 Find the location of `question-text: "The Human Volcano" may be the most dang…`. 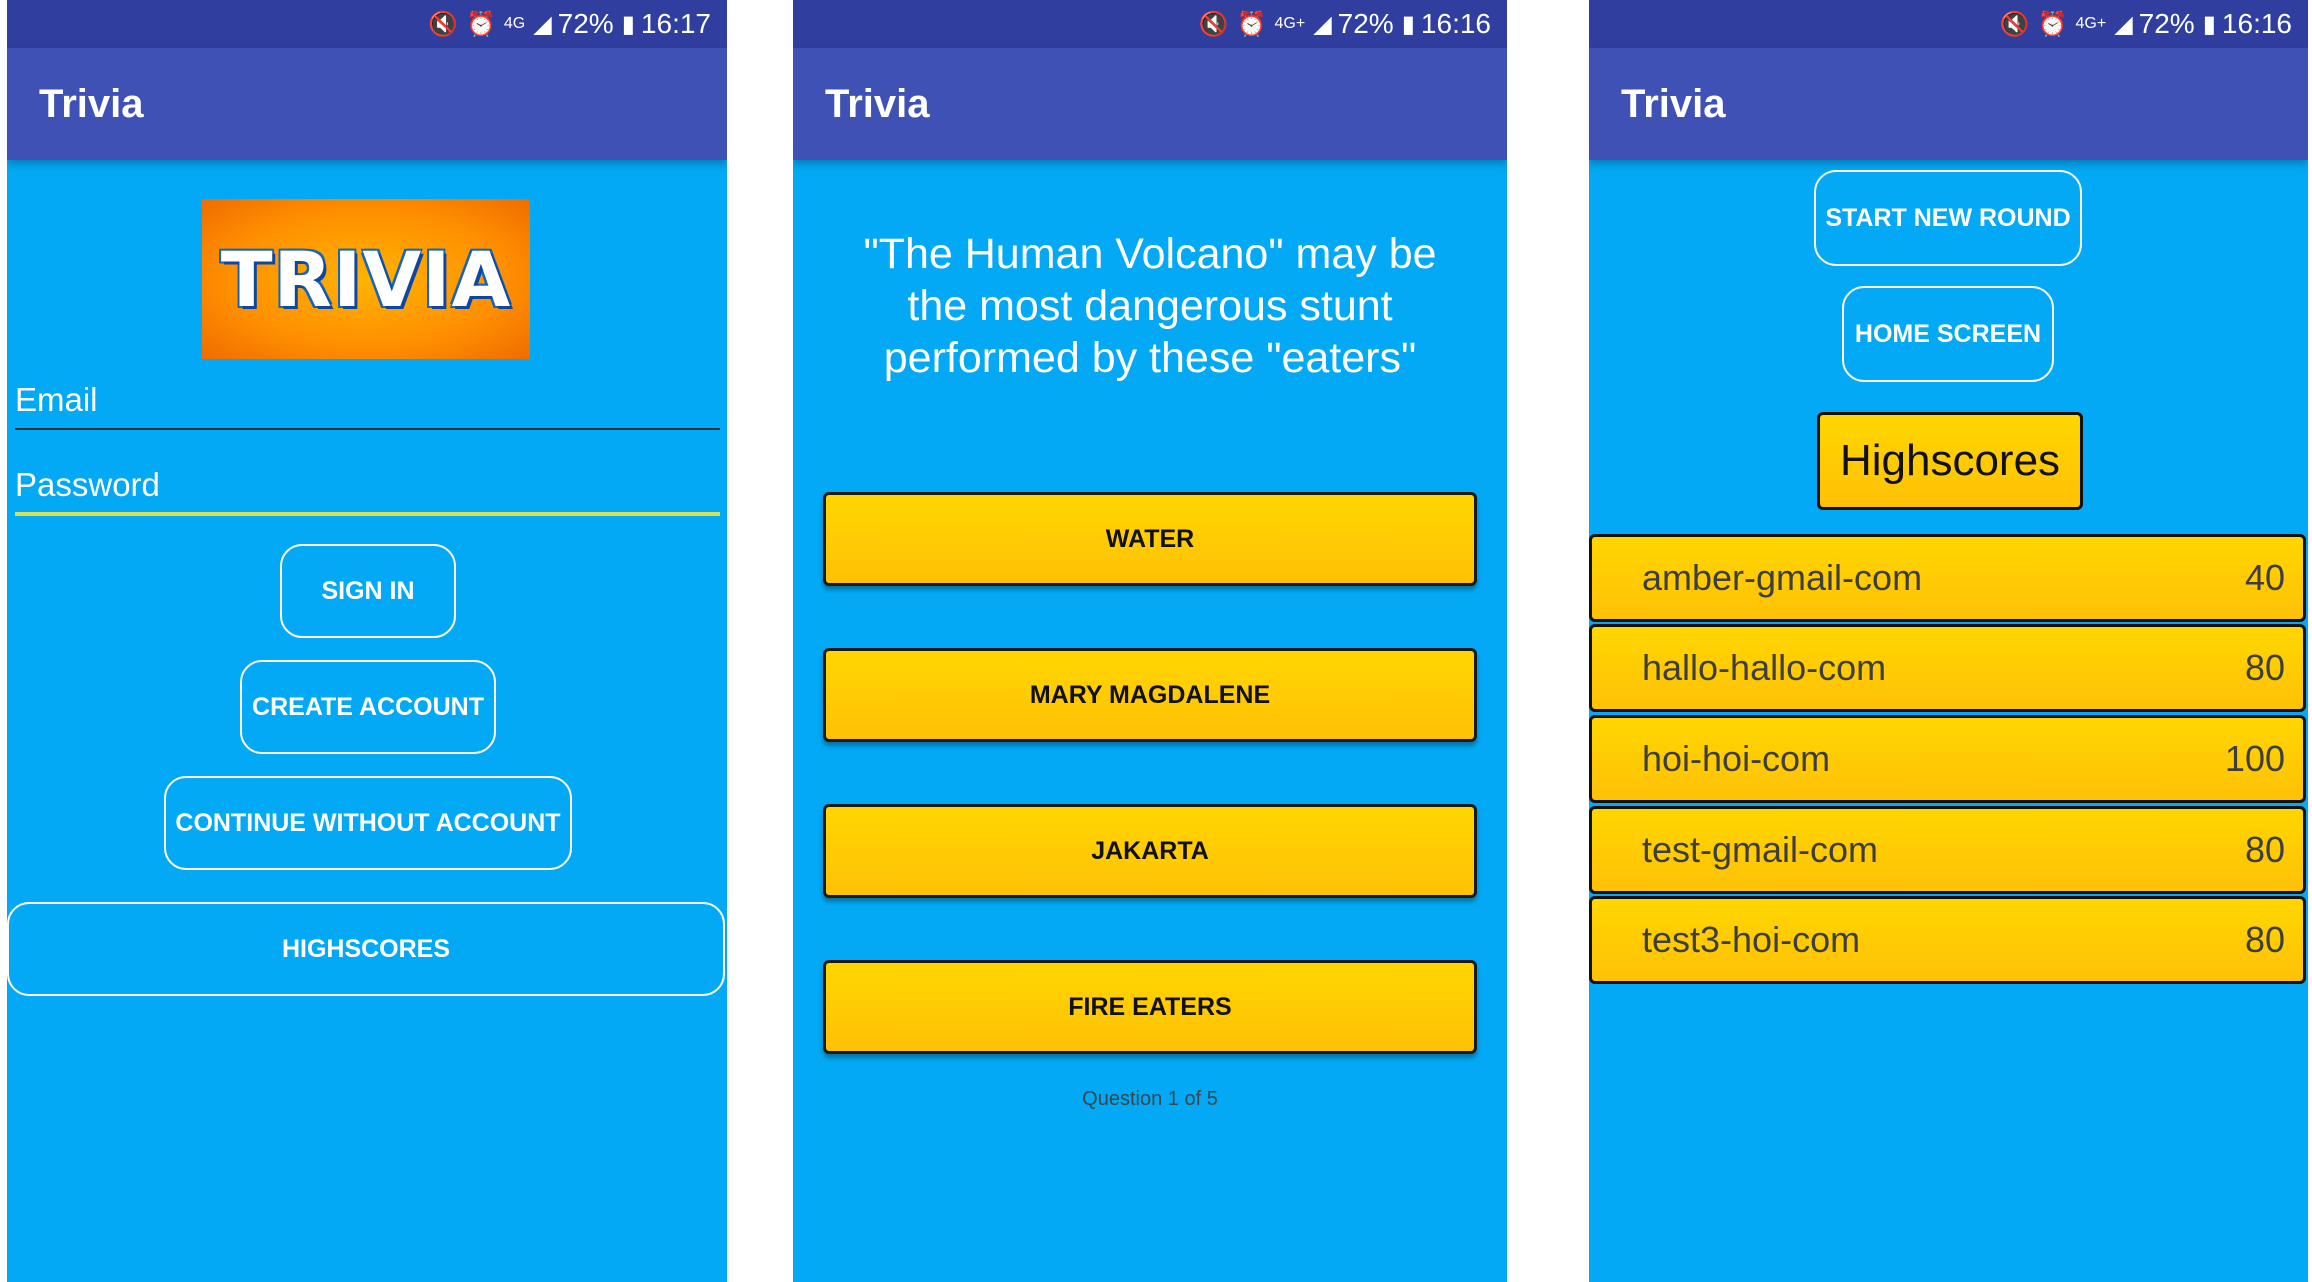

question-text: "The Human Volcano" may be the most dang… is located at coordinates (1150, 306).